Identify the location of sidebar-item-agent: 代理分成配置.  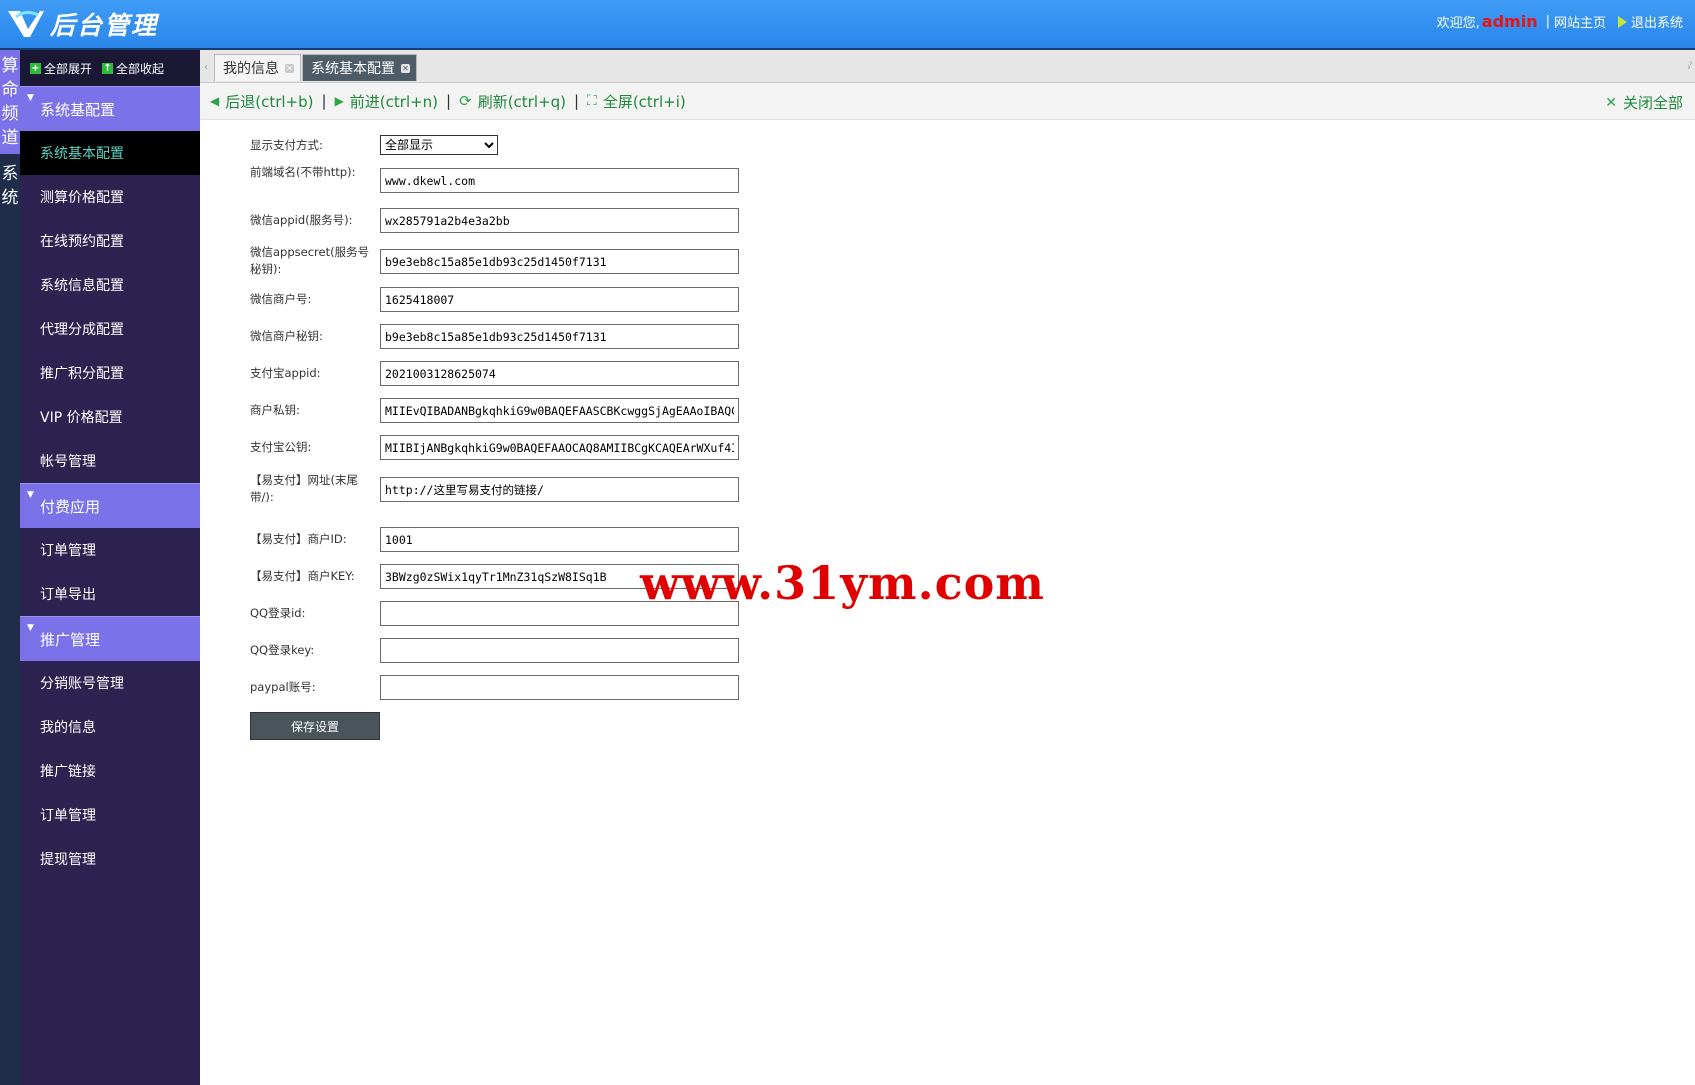
(110, 329).